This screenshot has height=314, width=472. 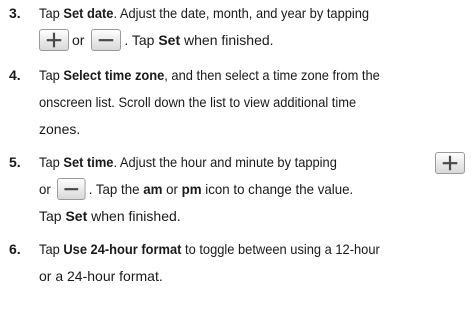 I want to click on text: to toggle between using a 12-hour, so click(x=280, y=249).